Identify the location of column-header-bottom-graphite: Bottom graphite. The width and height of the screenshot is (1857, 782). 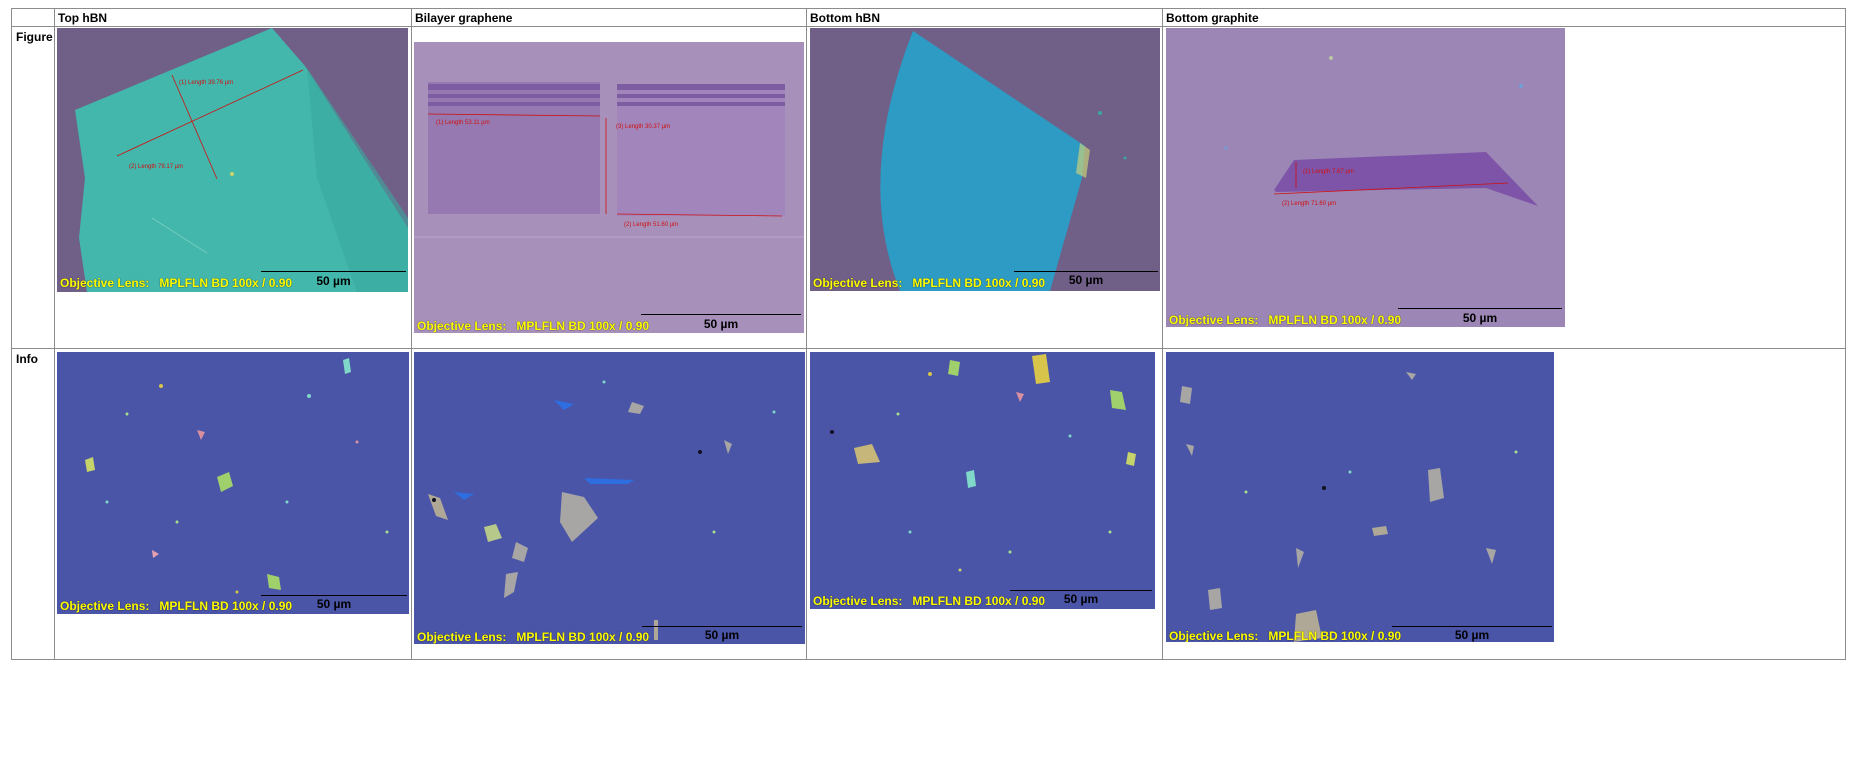
(1212, 18).